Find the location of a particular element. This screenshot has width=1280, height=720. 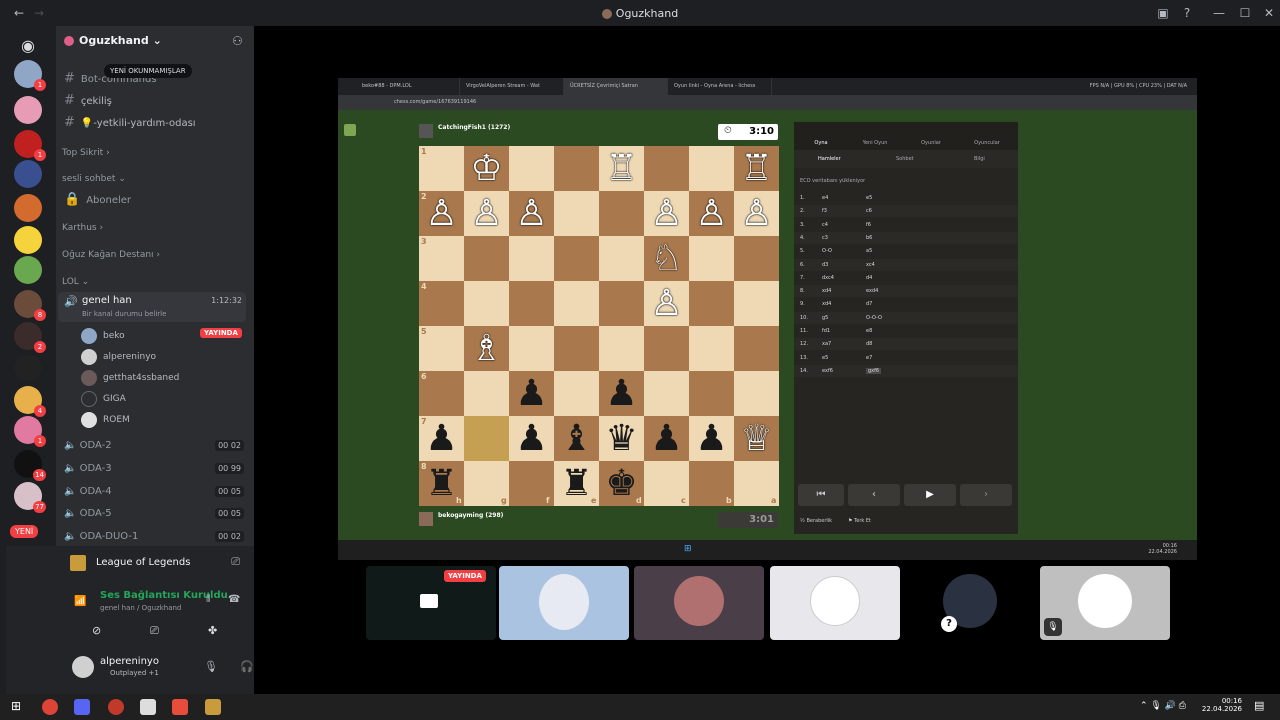

move-san: fd1 is located at coordinates (826, 331).